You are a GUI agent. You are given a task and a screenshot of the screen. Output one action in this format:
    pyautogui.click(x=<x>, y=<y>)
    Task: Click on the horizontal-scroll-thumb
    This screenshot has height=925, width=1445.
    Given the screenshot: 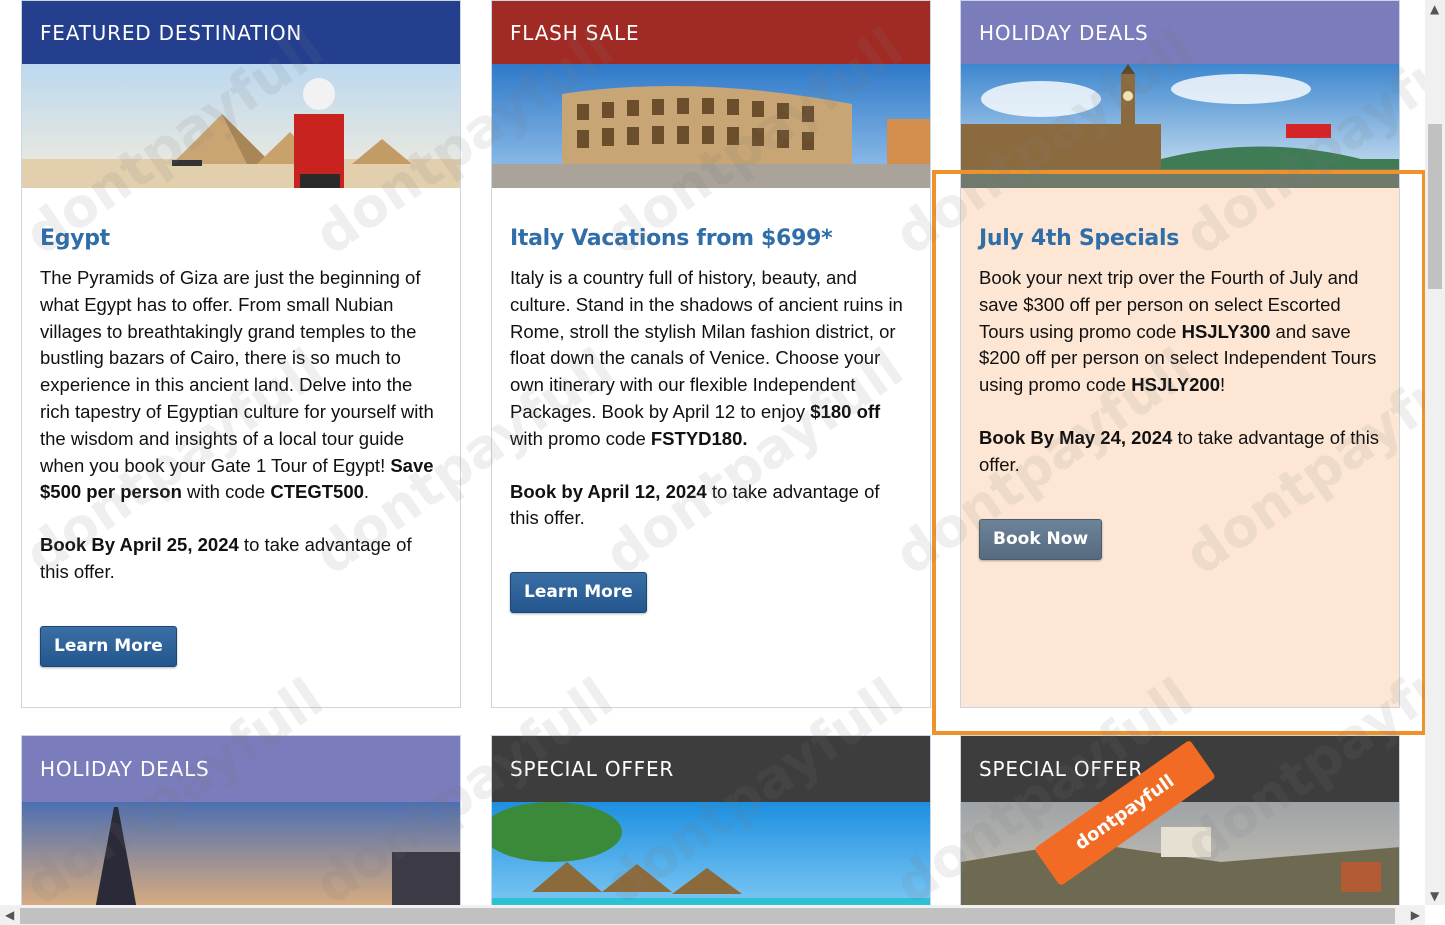 What is the action you would take?
    pyautogui.click(x=707, y=916)
    